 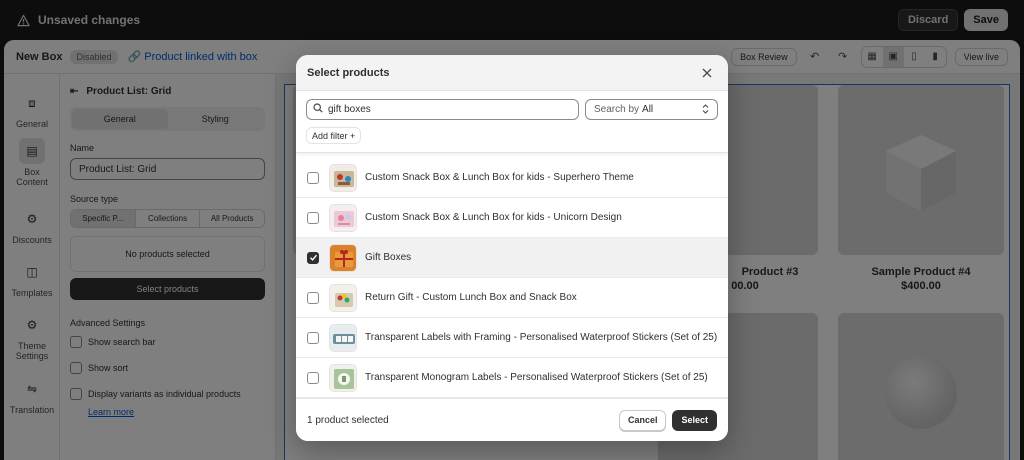 What do you see at coordinates (348, 72) in the screenshot?
I see `modal-title: Select products` at bounding box center [348, 72].